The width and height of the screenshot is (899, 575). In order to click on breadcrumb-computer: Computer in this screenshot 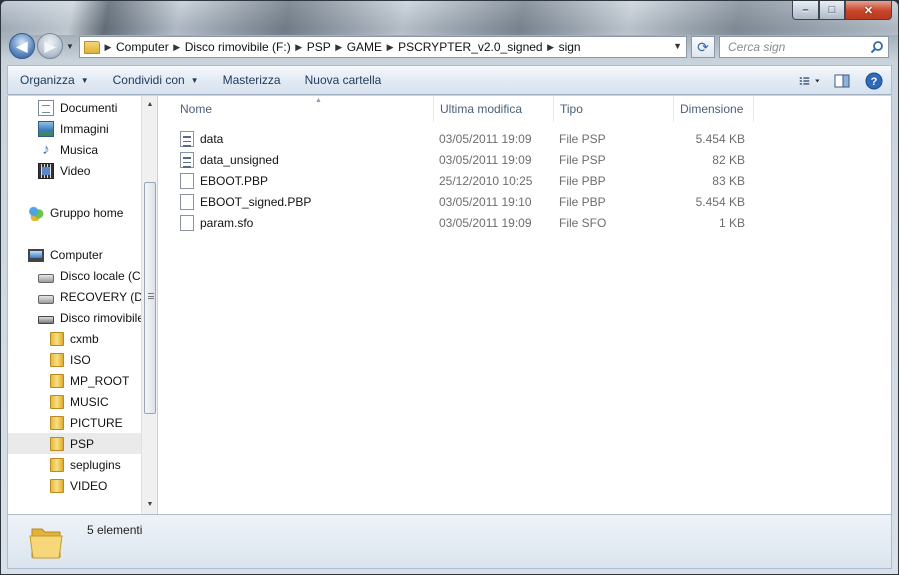, I will do `click(142, 47)`.